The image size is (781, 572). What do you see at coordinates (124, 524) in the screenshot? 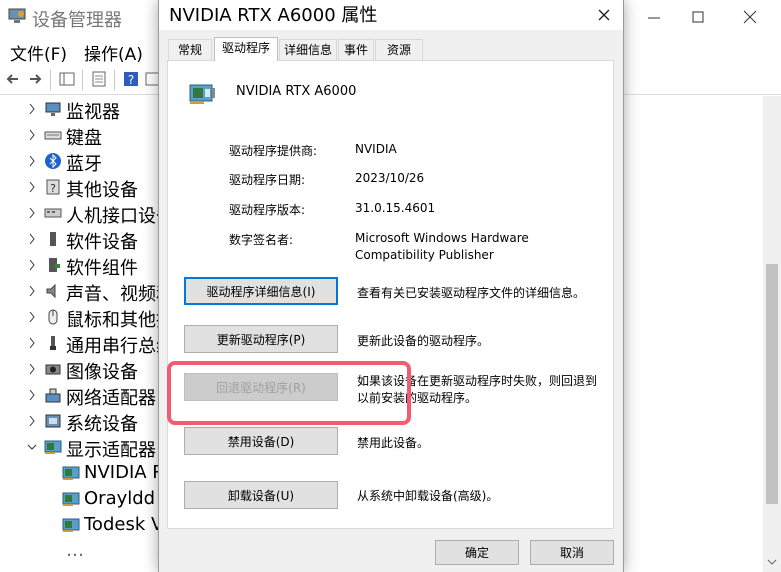
I see `tree-child-label: Todesk V` at bounding box center [124, 524].